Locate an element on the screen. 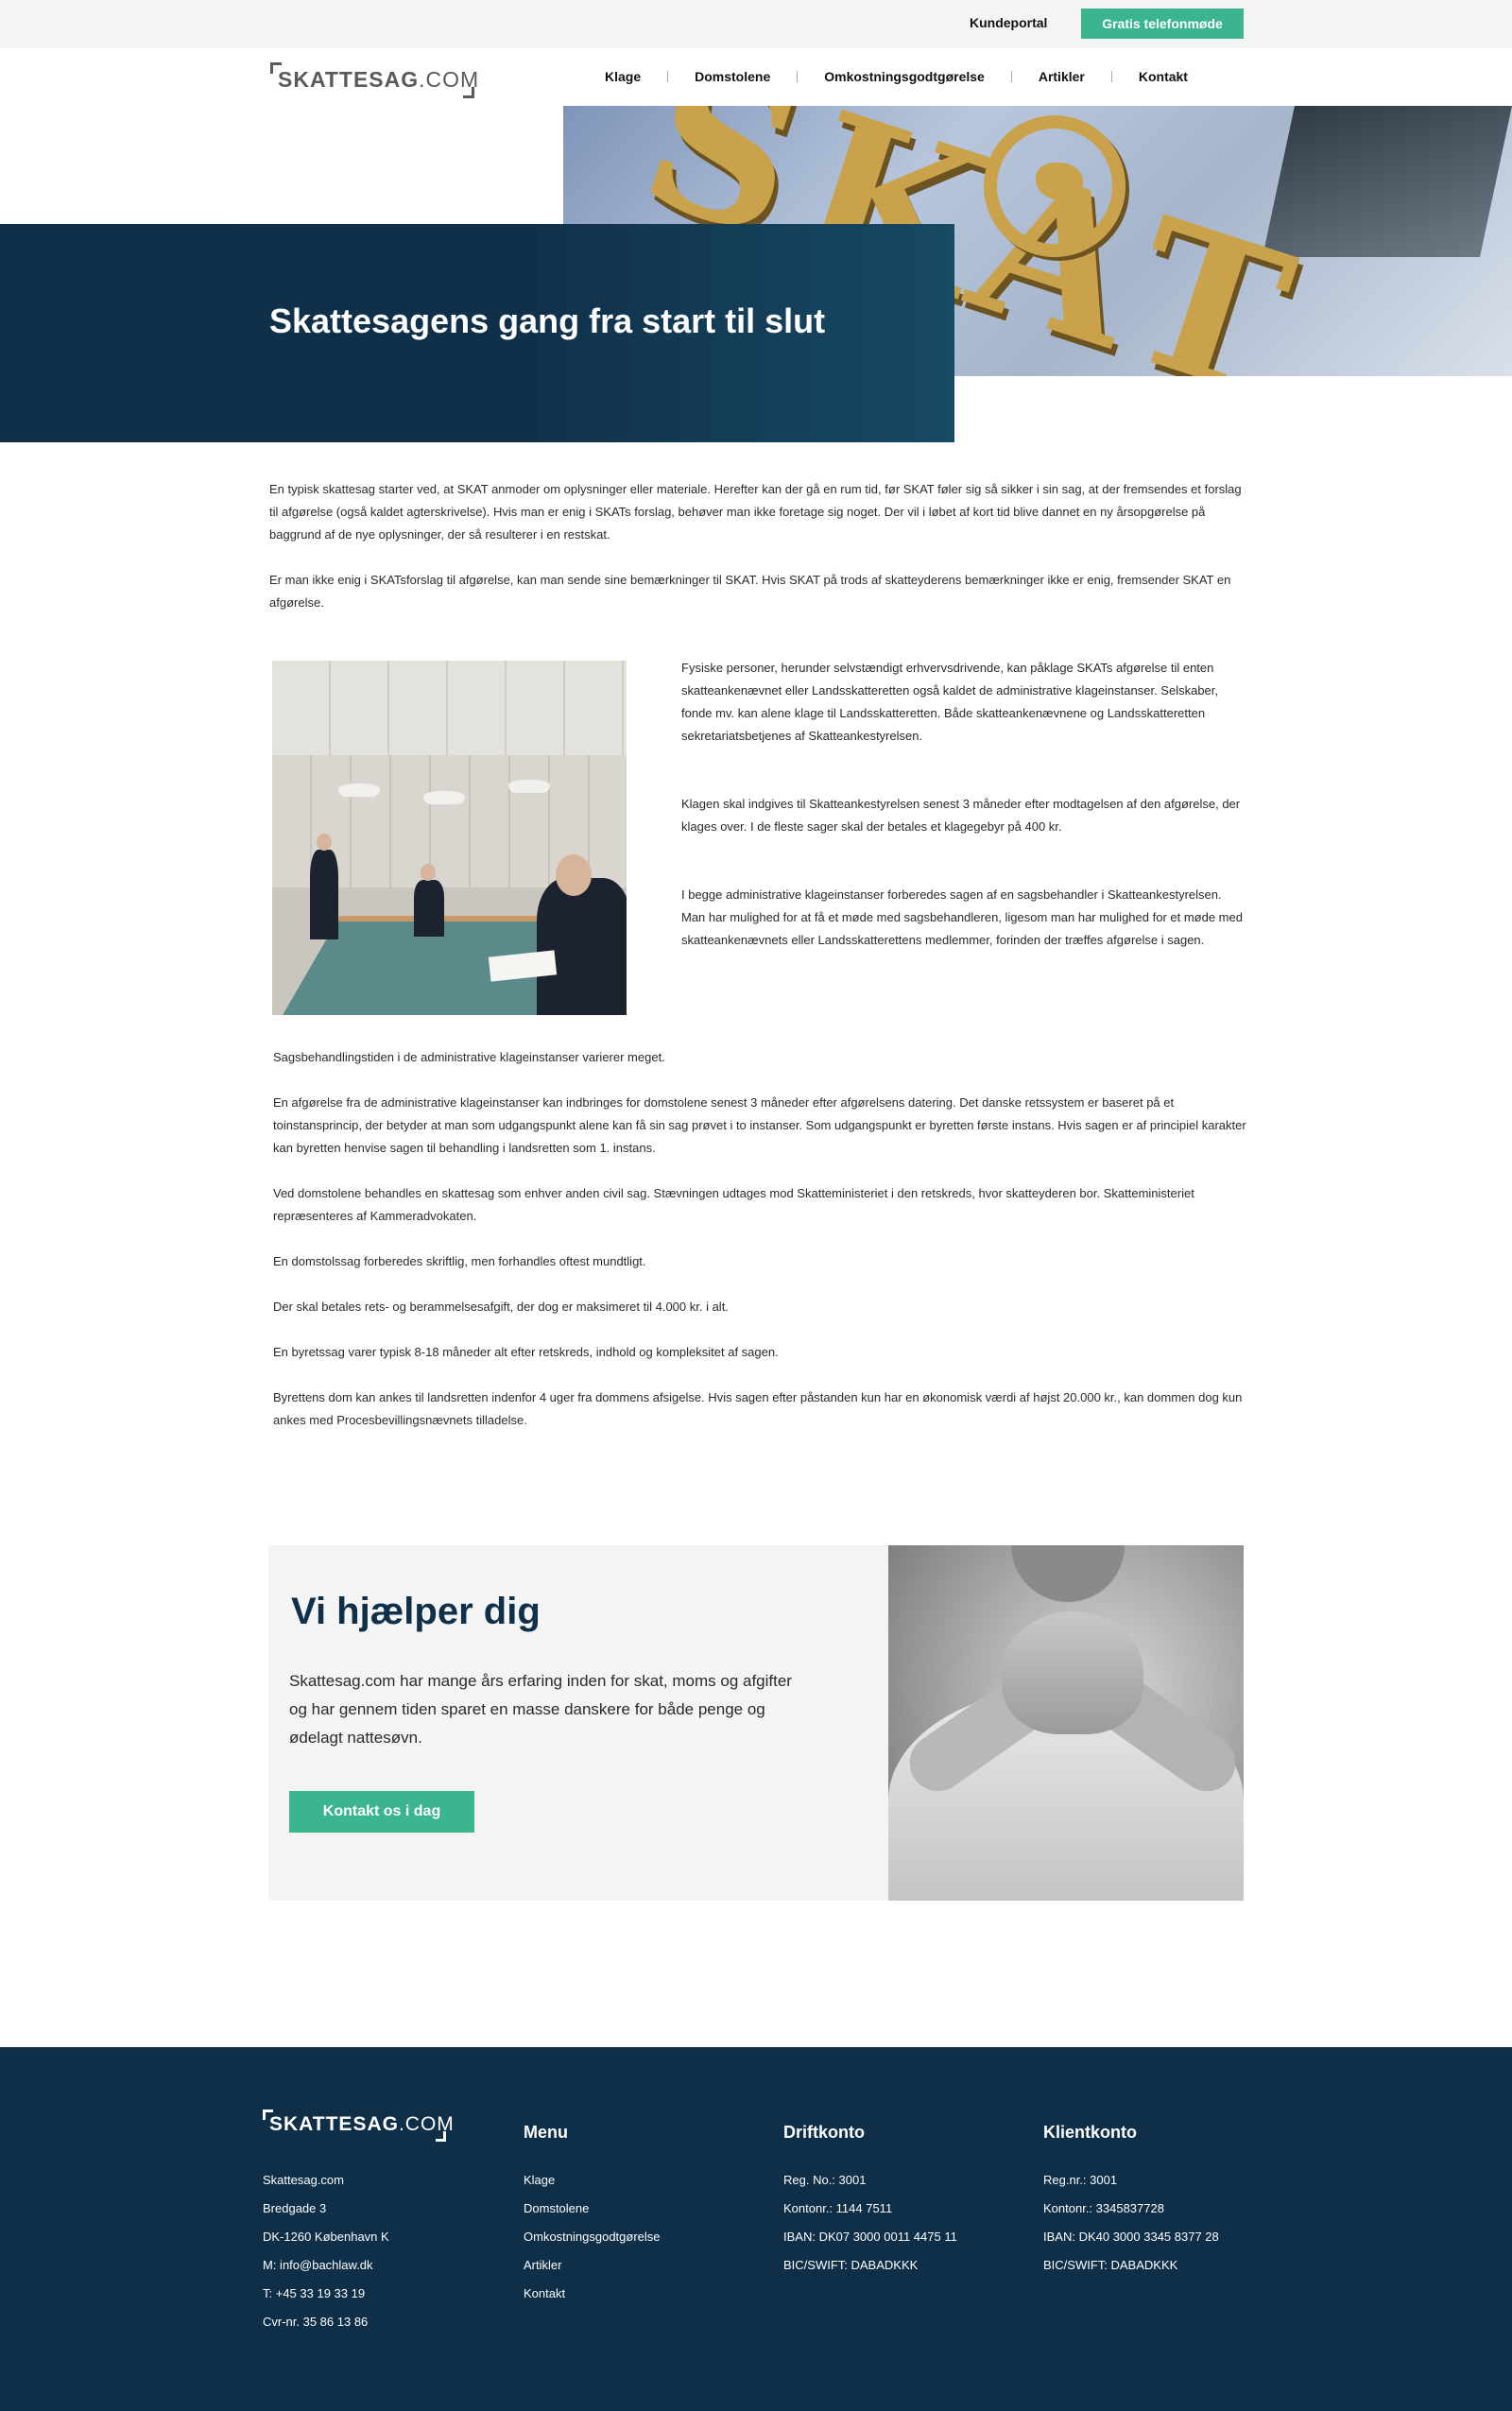 The height and width of the screenshot is (2411, 1512). nav-item-domstolene: Domstolene is located at coordinates (732, 76).